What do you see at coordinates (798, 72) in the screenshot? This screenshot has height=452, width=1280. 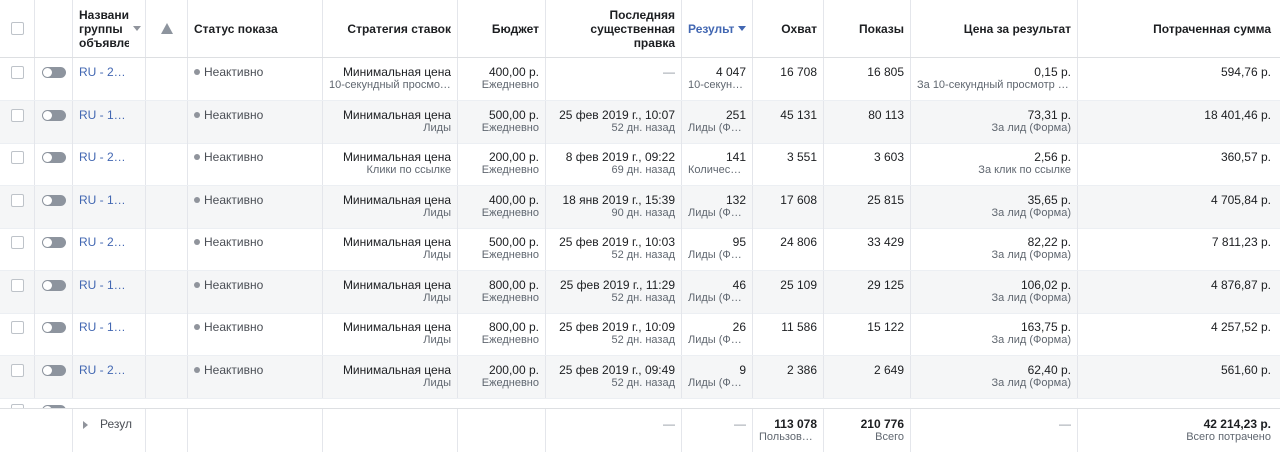 I see `reach-value: 16 708` at bounding box center [798, 72].